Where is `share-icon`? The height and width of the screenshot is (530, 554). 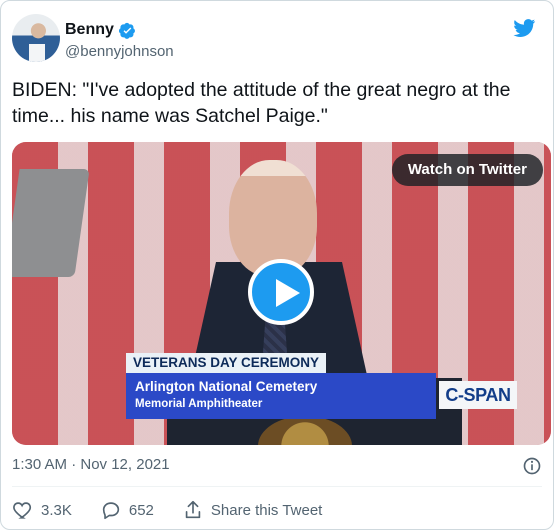
share-icon is located at coordinates (193, 510).